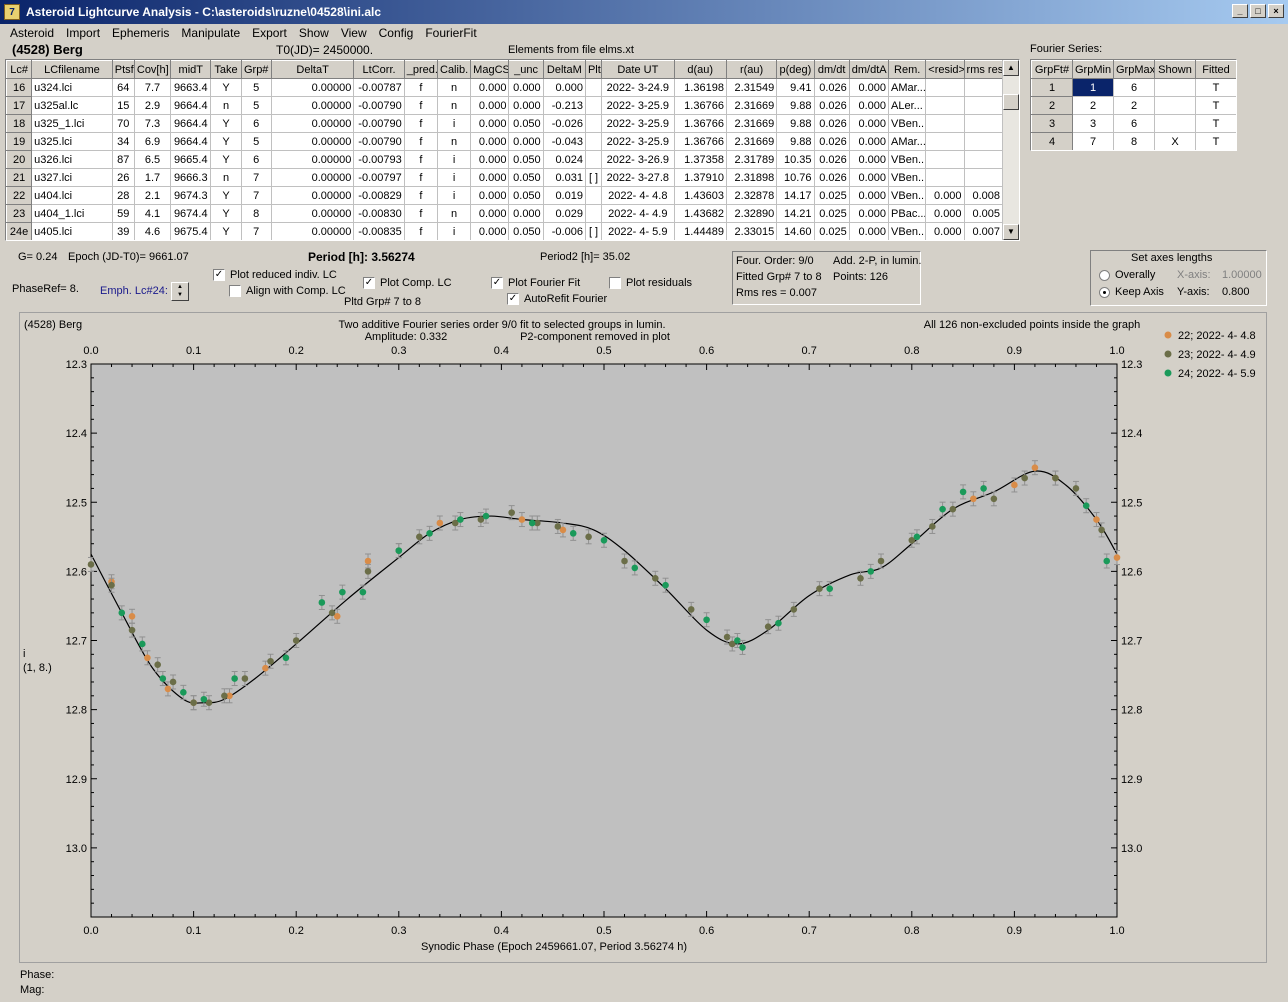 The height and width of the screenshot is (1002, 1288). I want to click on cell-points: 59, so click(123, 213).